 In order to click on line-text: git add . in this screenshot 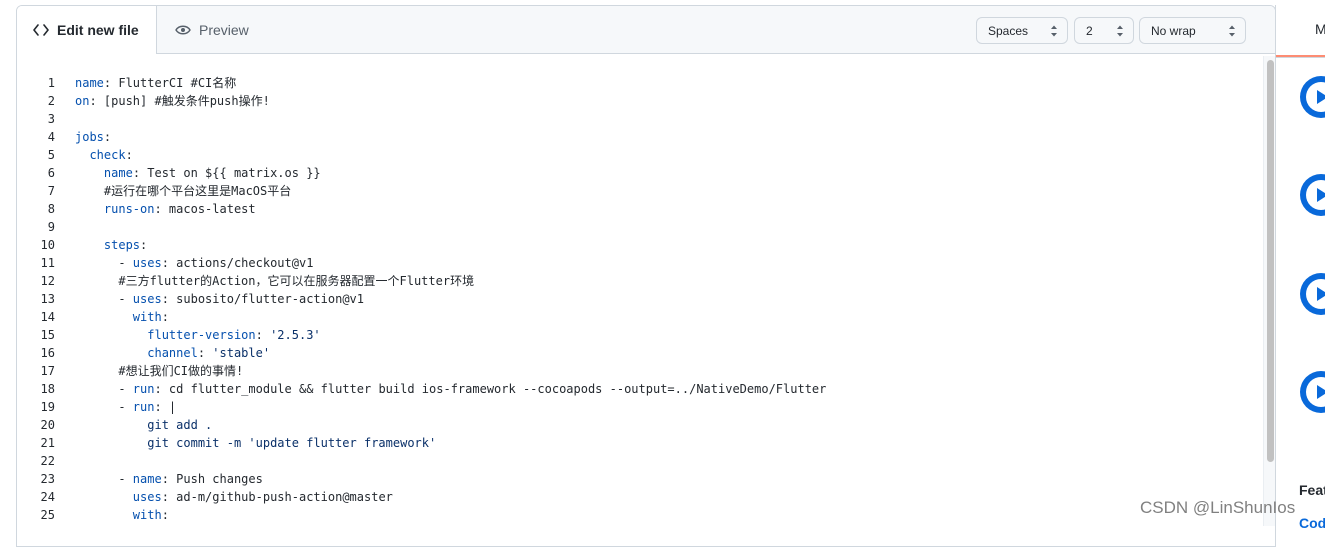, I will do `click(143, 425)`.